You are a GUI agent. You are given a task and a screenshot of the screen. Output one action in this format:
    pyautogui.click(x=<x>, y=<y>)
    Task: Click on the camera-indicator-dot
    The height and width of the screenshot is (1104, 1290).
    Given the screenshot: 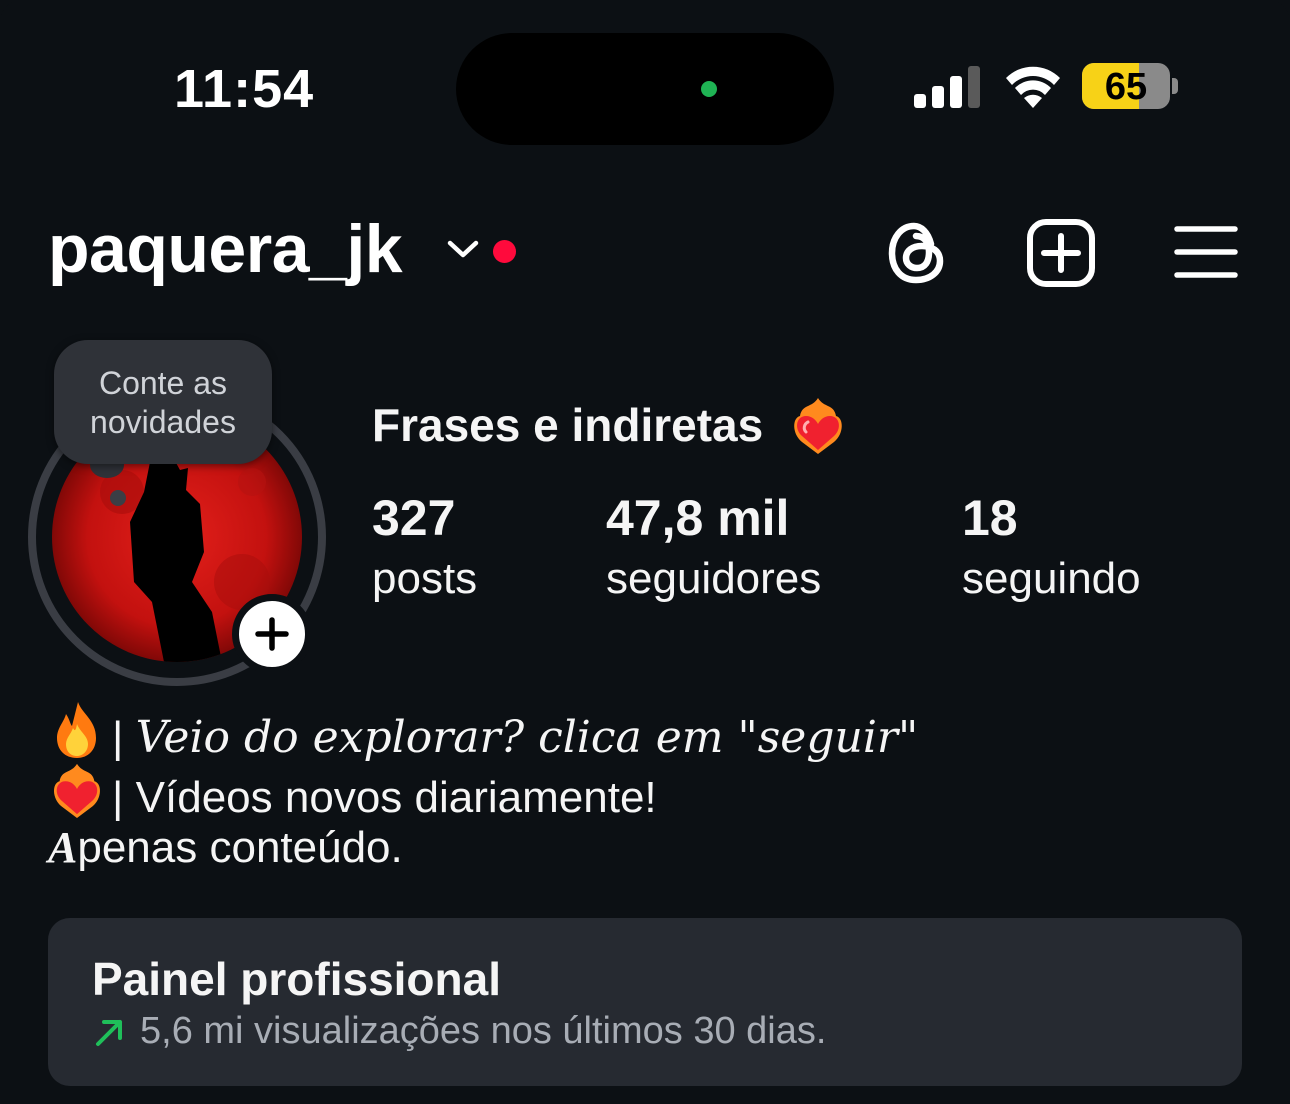 What is the action you would take?
    pyautogui.click(x=709, y=89)
    